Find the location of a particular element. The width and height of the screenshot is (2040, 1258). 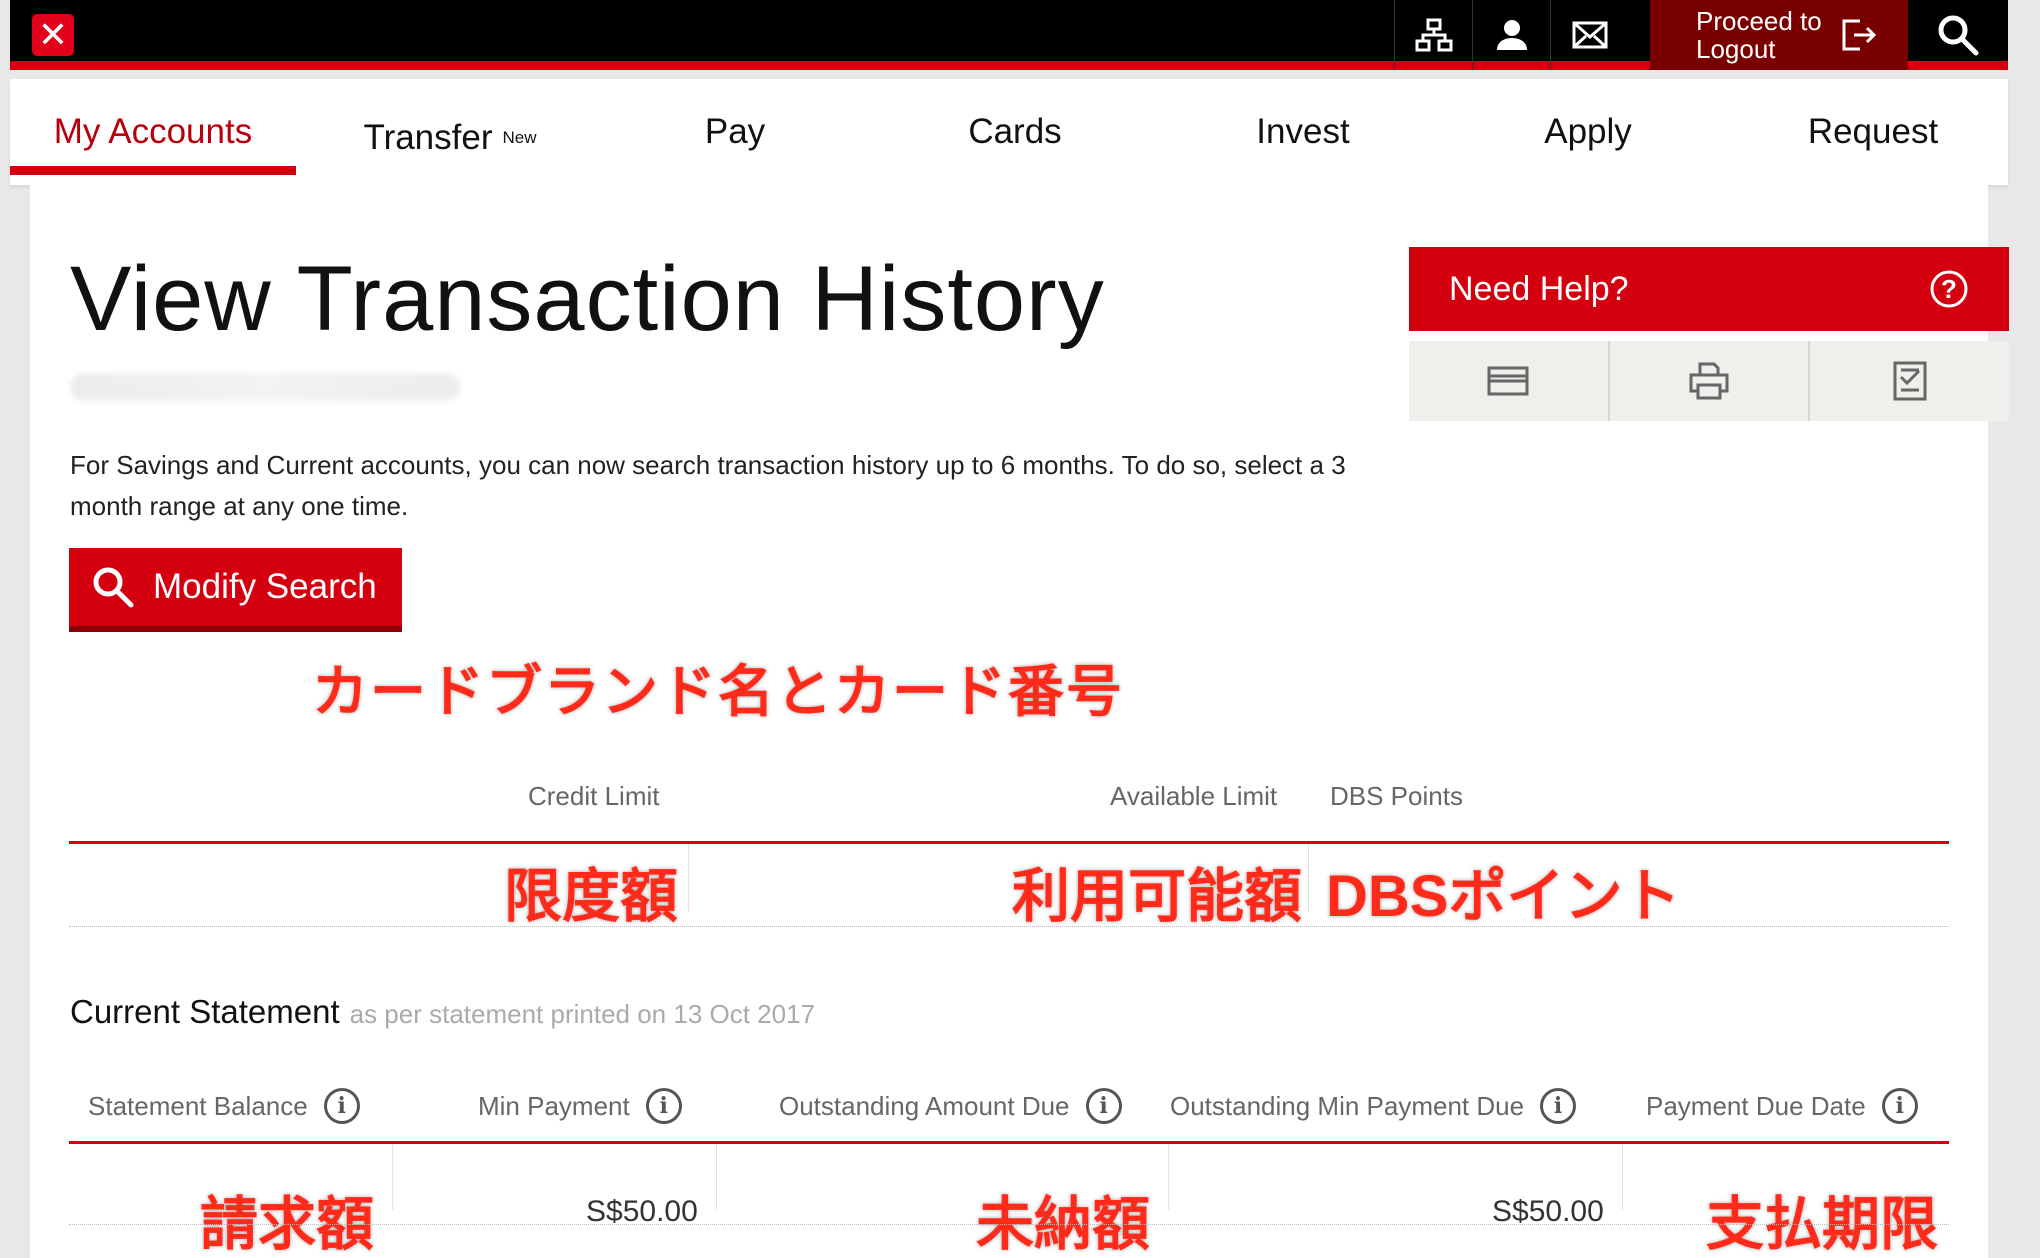

blurred-subtitle is located at coordinates (265, 387).